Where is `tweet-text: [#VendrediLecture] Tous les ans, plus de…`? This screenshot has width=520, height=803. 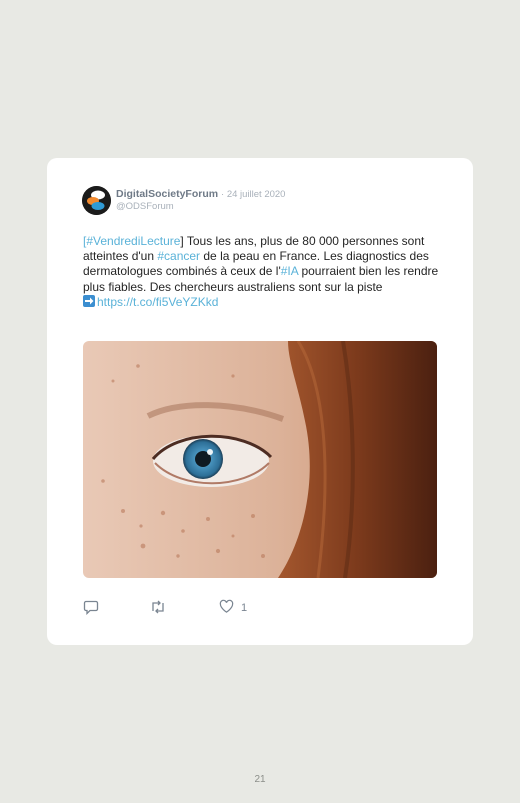
tweet-text: [#VendrediLecture] Tous les ans, plus de… is located at coordinates (263, 272).